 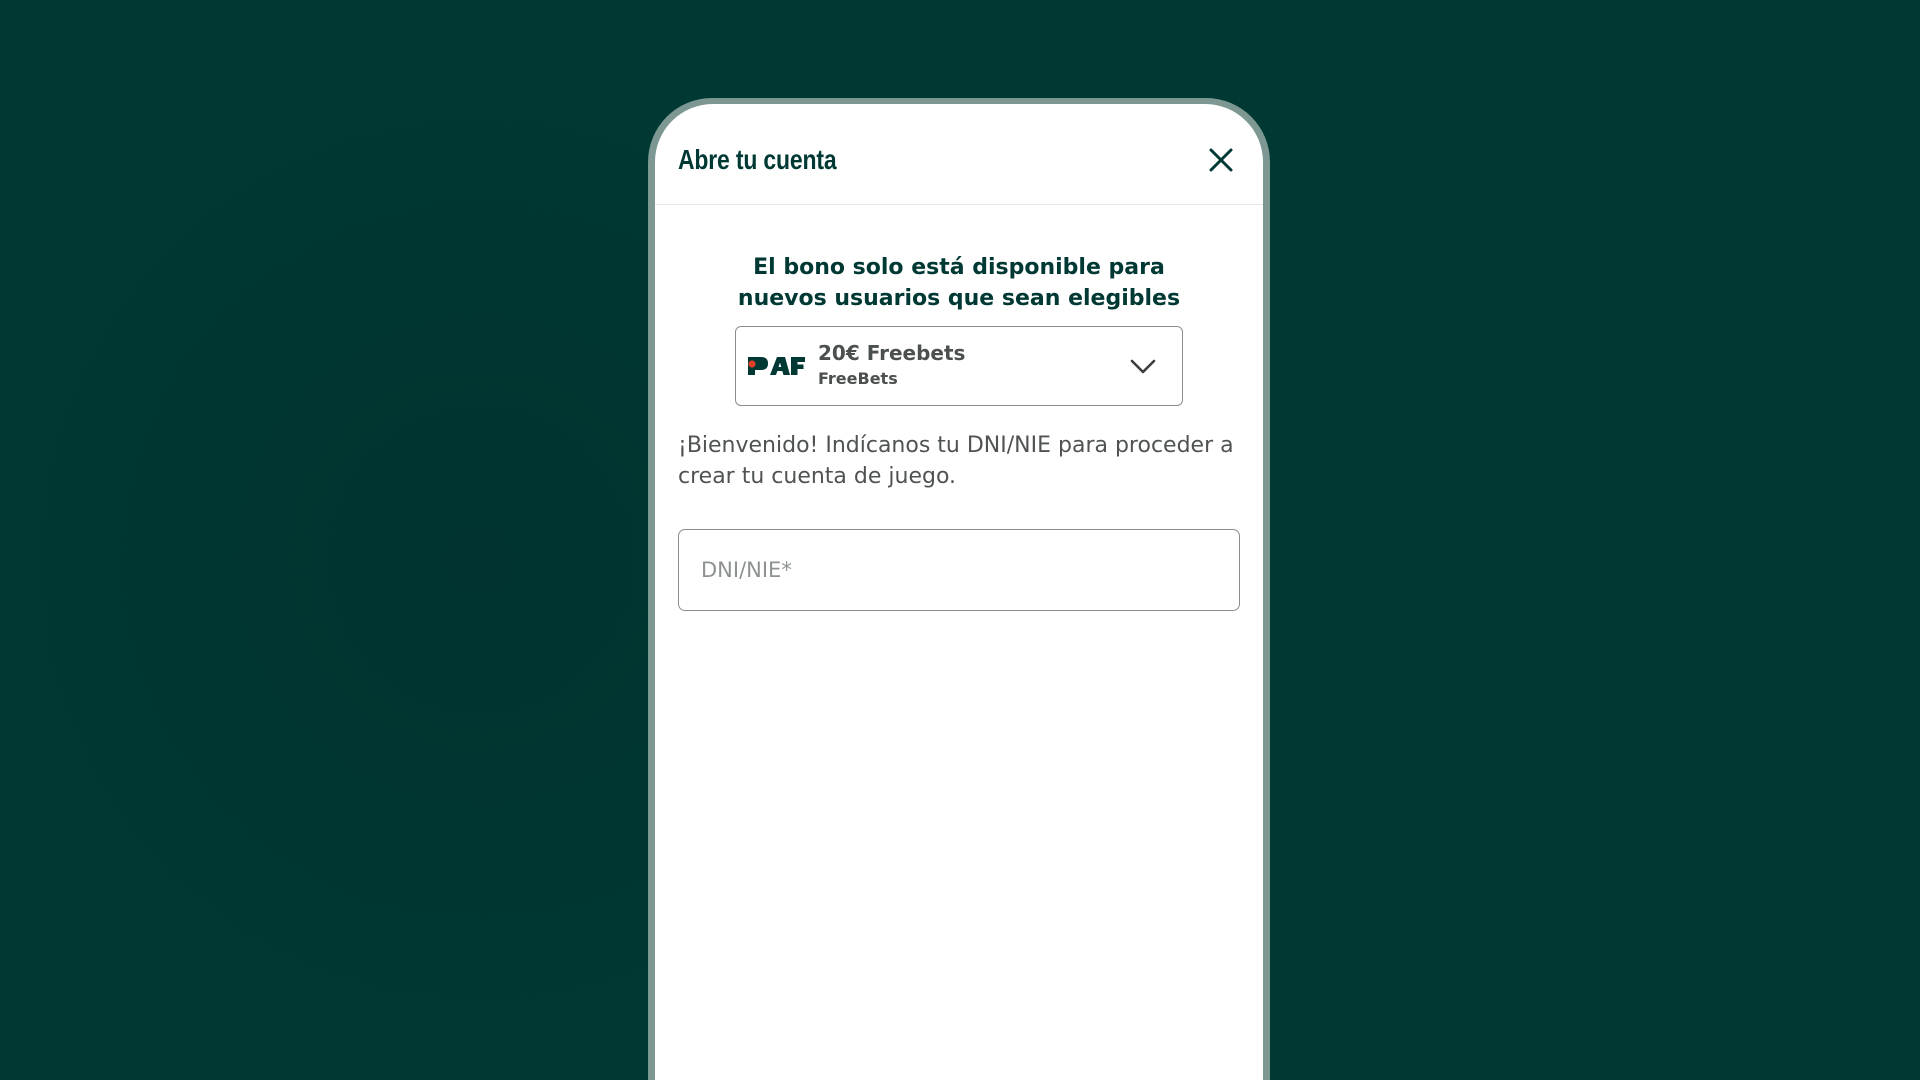 What do you see at coordinates (1221, 160) in the screenshot?
I see `close-icon` at bounding box center [1221, 160].